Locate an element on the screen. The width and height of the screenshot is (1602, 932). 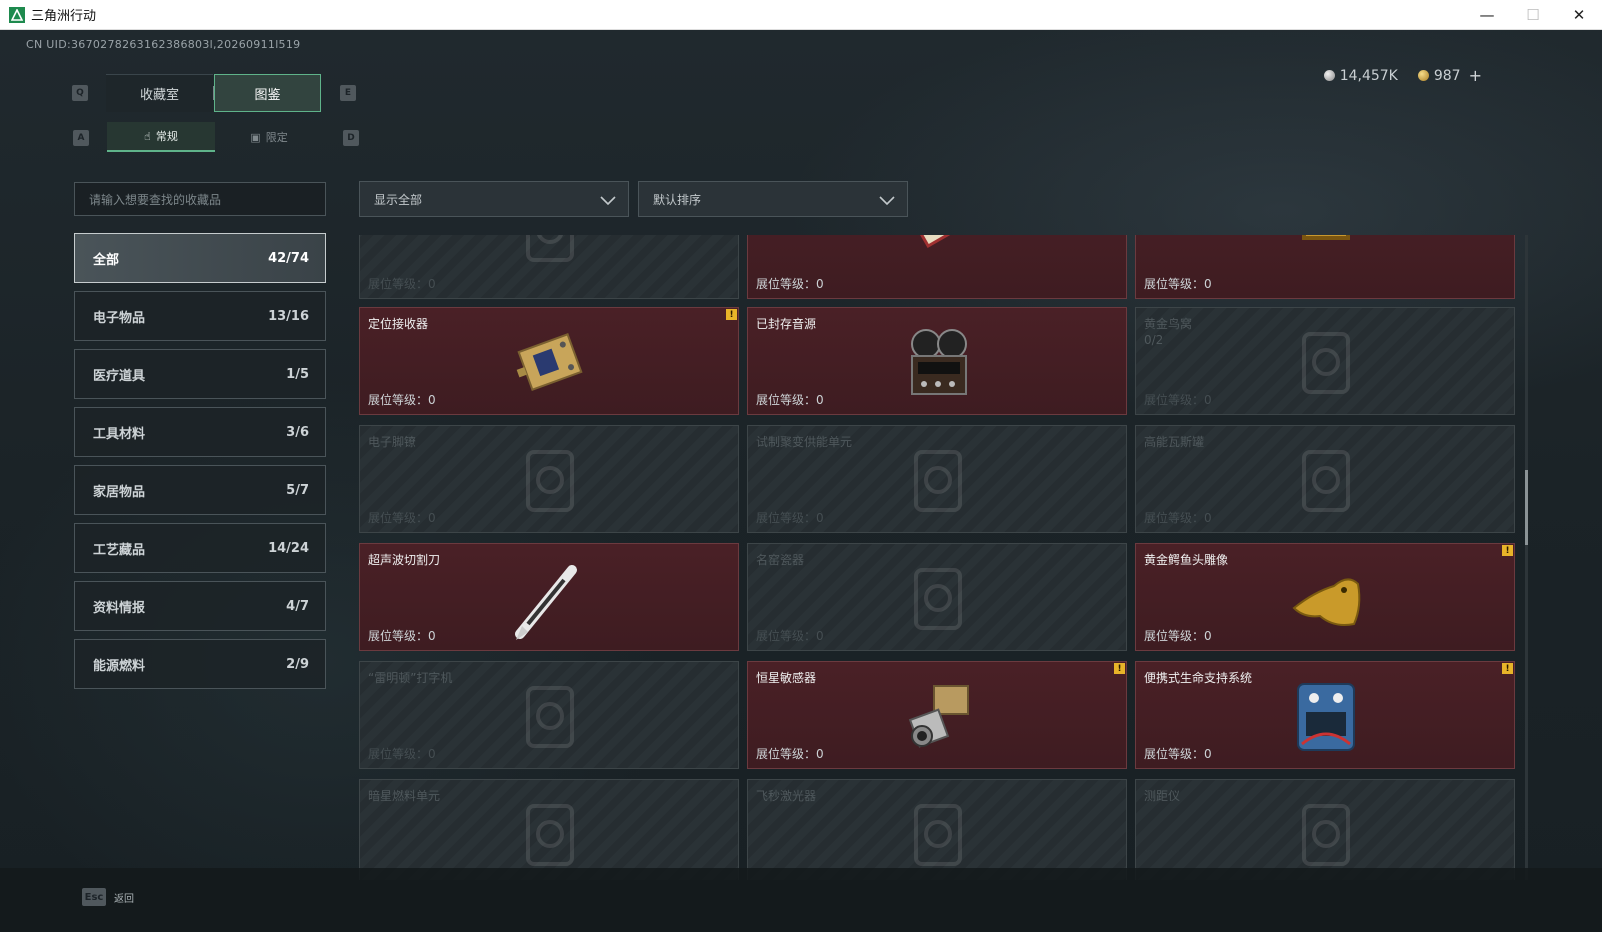
collection-item-card: 便携式生命支持系统 展位等级：0! is located at coordinates (1325, 715).